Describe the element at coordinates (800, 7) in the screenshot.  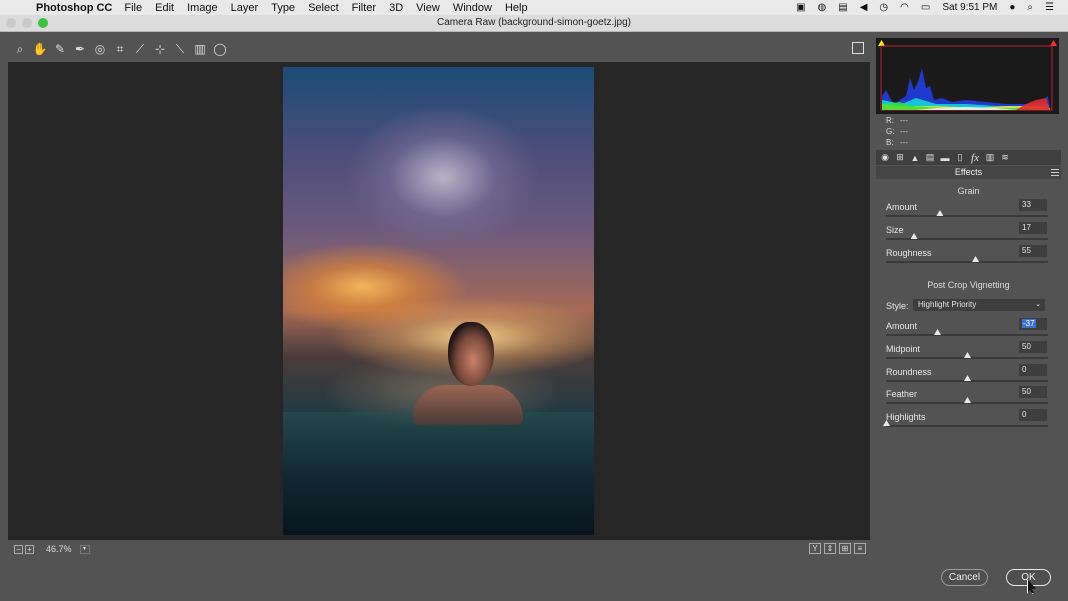
I see `camera-icon: ▣` at that location.